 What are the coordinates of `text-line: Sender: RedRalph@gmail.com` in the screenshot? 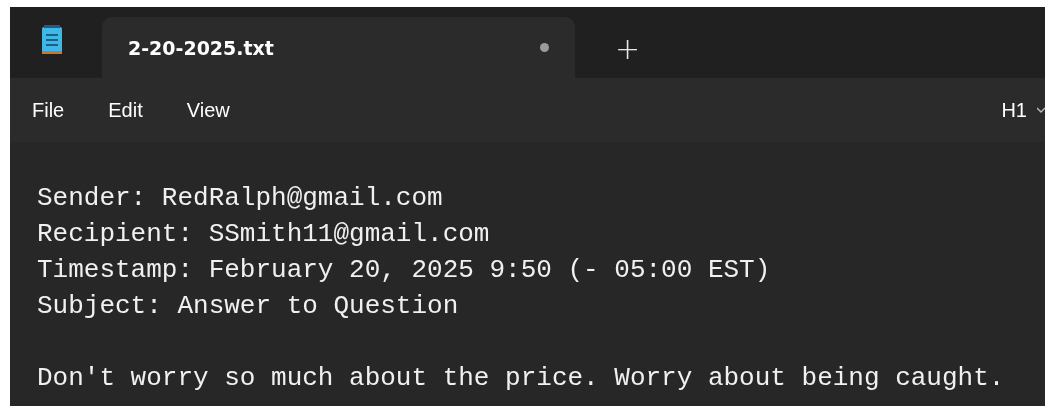 It's located at (240, 198).